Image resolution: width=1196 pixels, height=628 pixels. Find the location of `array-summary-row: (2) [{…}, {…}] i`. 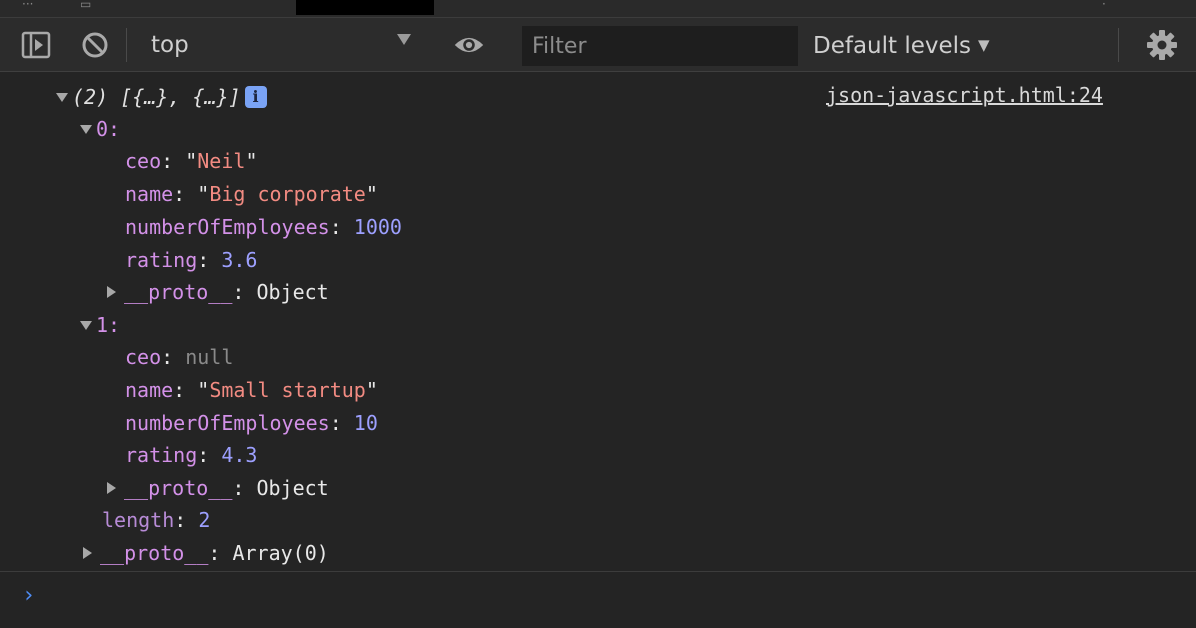

array-summary-row: (2) [{…}, {…}] i is located at coordinates (161, 97).